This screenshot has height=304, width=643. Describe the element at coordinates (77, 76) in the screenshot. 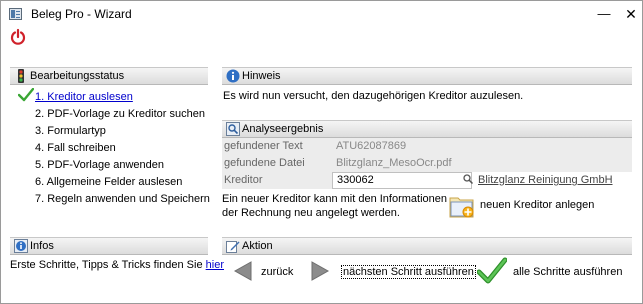

I see `status-panel-title: Bearbeitungsstatus` at that location.